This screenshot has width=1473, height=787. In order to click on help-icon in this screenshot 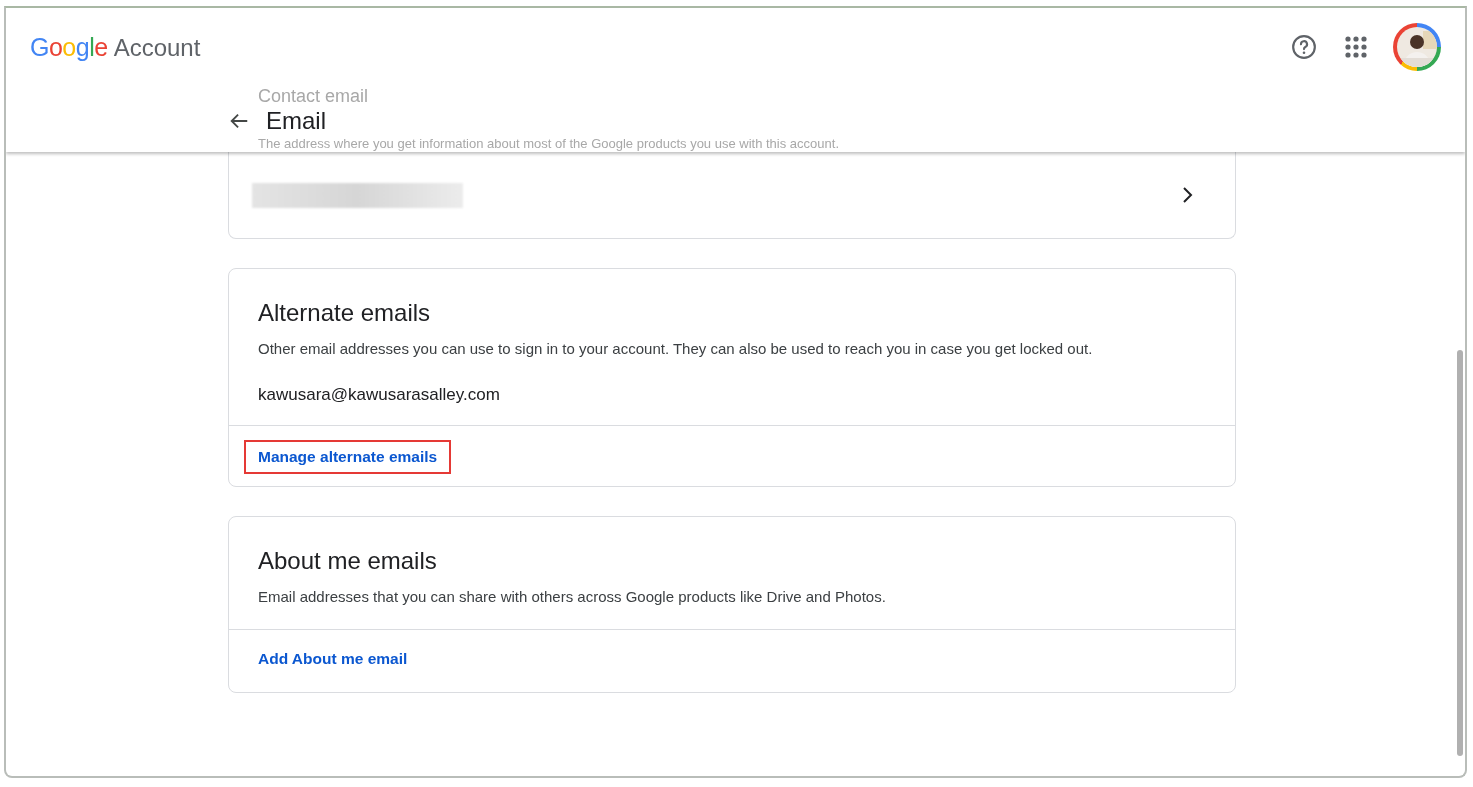, I will do `click(1304, 47)`.